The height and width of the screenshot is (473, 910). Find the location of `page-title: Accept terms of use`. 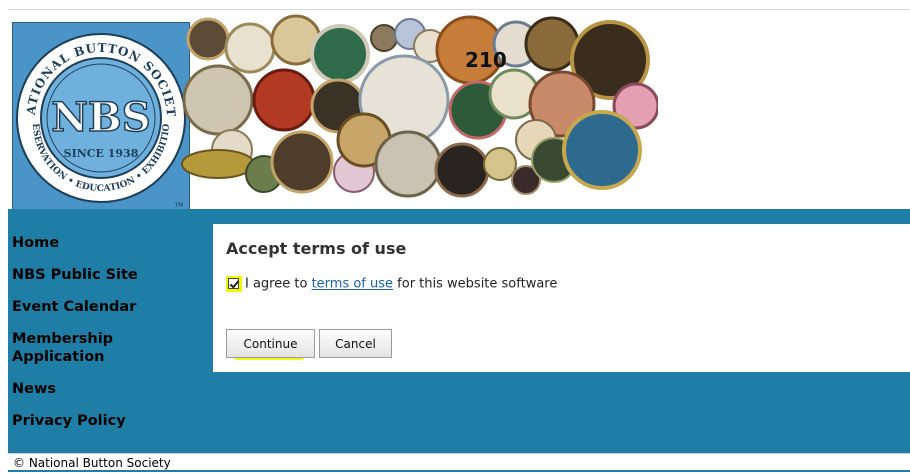

page-title: Accept terms of use is located at coordinates (316, 248).